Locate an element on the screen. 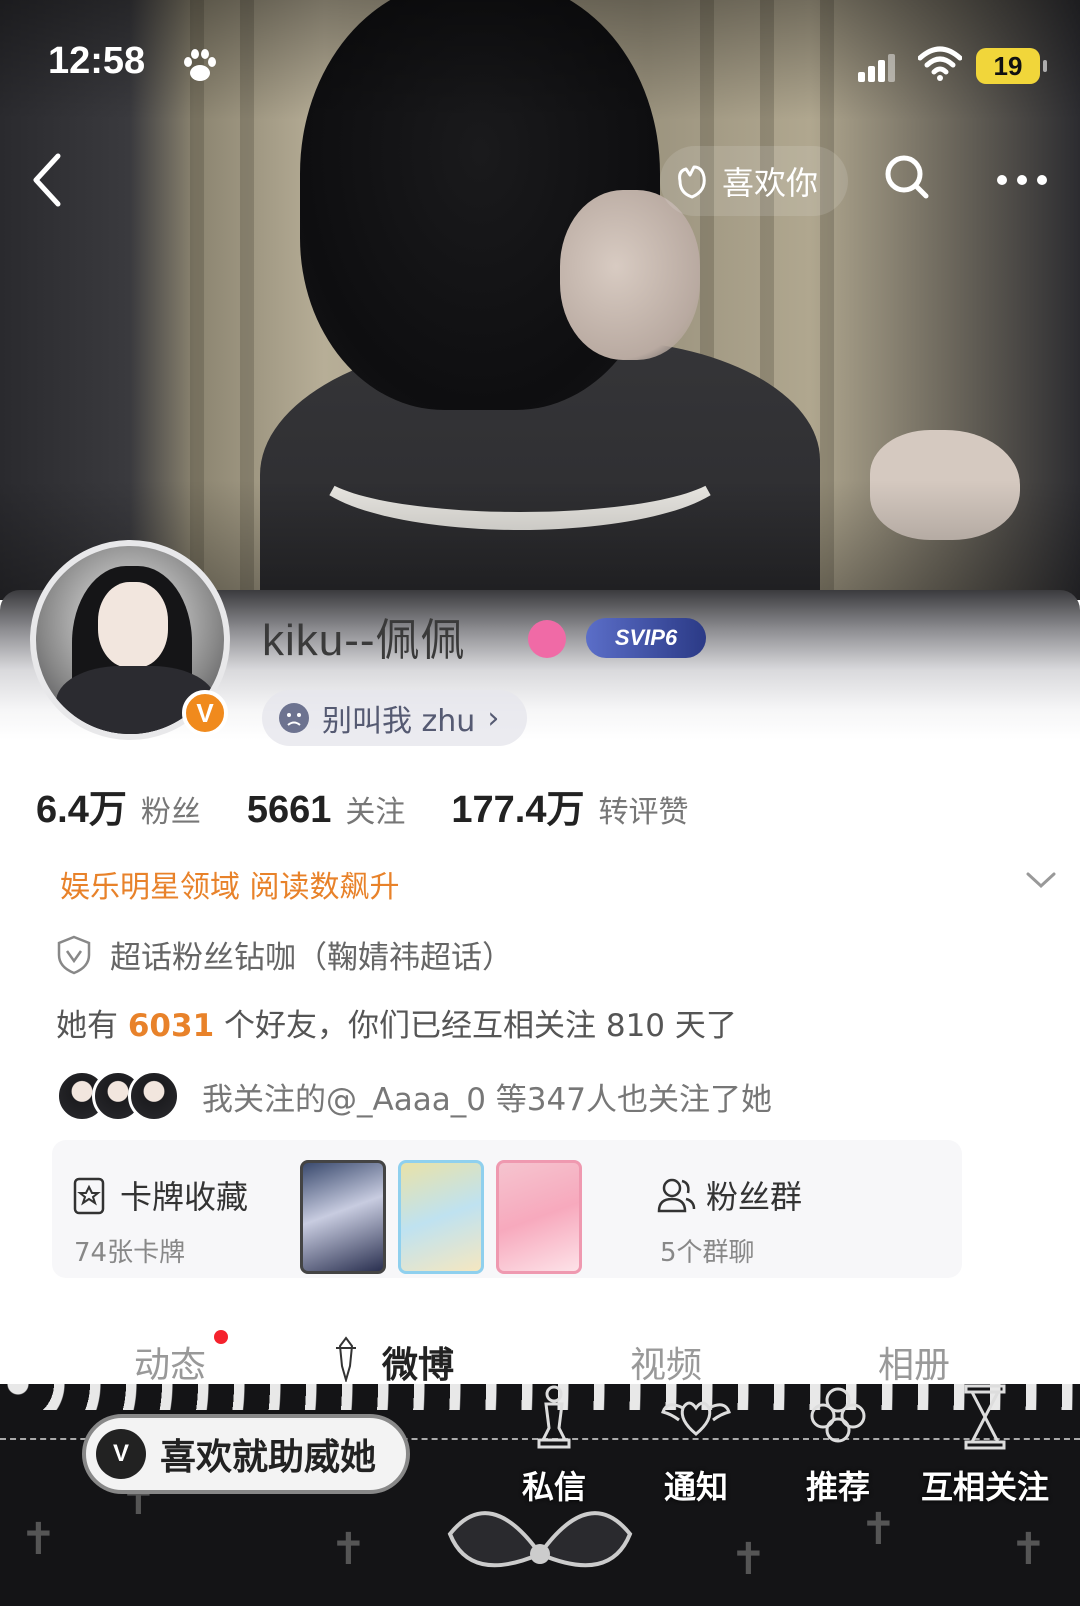 Image resolution: width=1080 pixels, height=1606 pixels. mutual-follow-label: 互相关注 is located at coordinates (984, 1487).